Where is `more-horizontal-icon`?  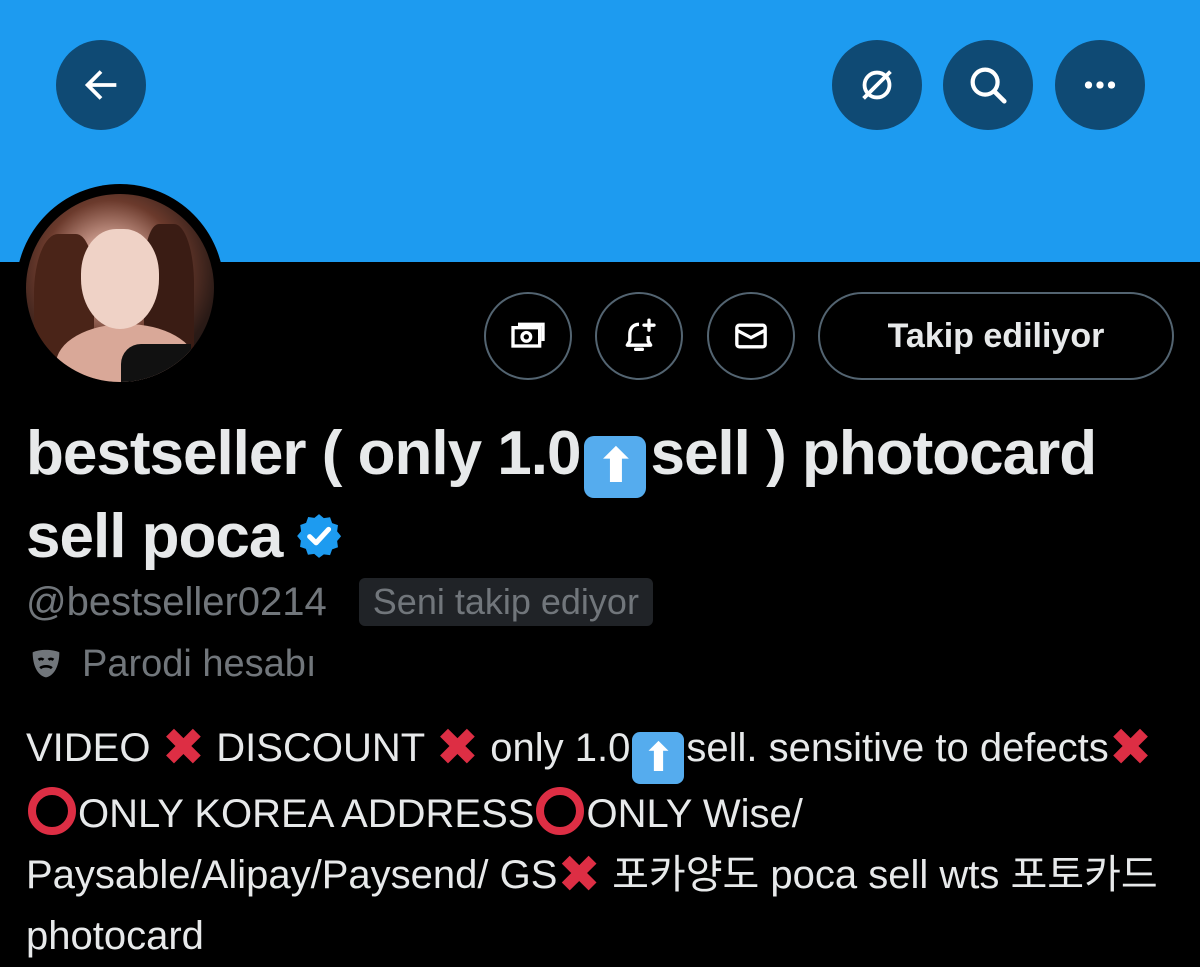 more-horizontal-icon is located at coordinates (1100, 85).